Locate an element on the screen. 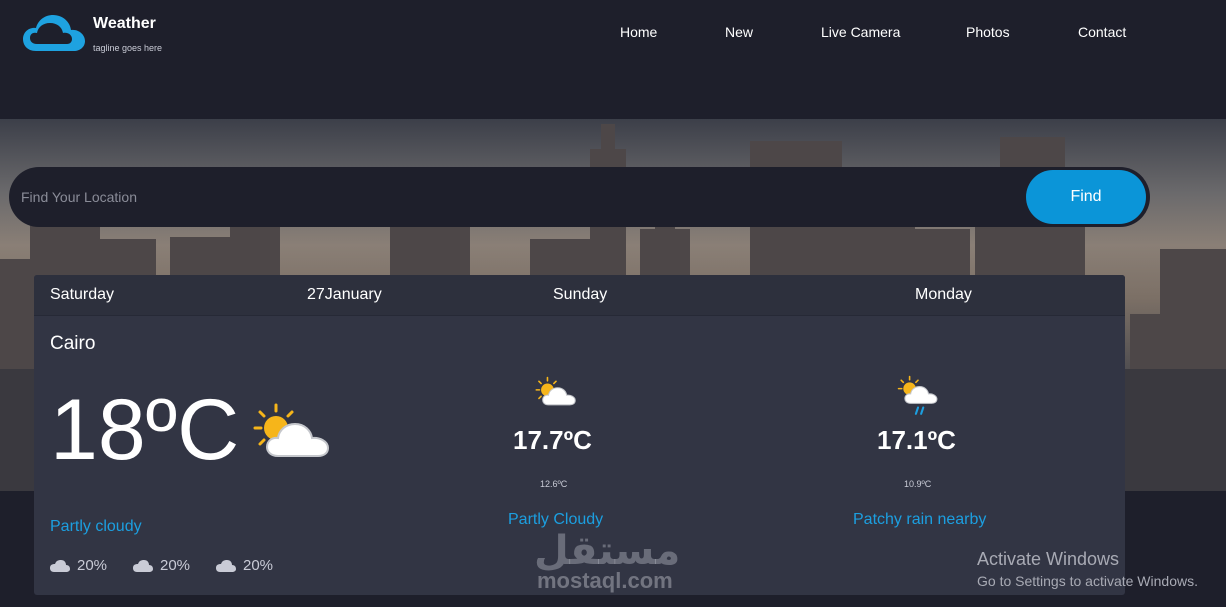 This screenshot has width=1226, height=607. day2-min-temp: 12.6ºC is located at coordinates (554, 484).